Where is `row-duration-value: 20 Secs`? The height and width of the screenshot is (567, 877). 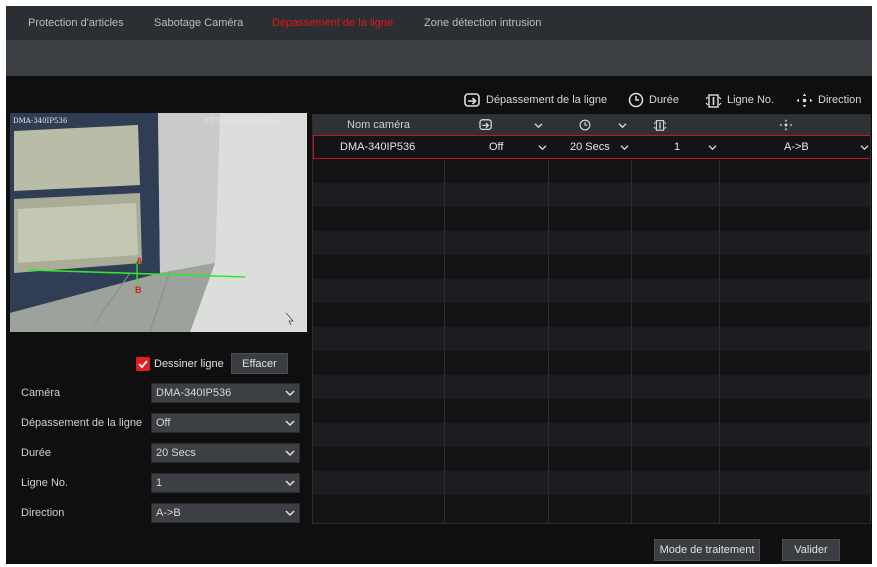 row-duration-value: 20 Secs is located at coordinates (590, 147).